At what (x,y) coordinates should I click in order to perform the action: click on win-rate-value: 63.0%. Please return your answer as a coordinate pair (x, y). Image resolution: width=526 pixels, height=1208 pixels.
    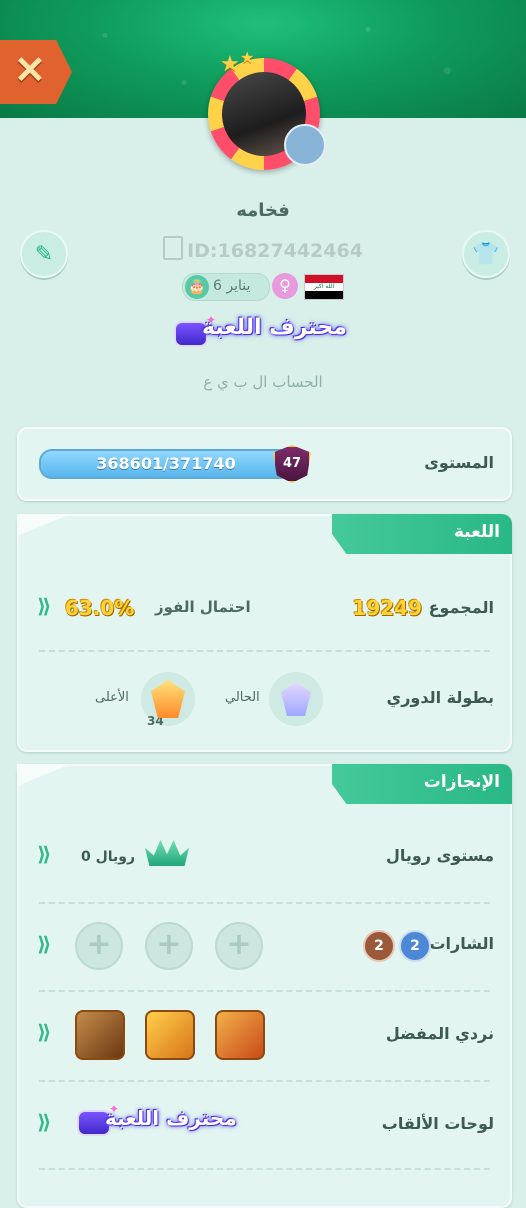
    Looking at the image, I should click on (100, 608).